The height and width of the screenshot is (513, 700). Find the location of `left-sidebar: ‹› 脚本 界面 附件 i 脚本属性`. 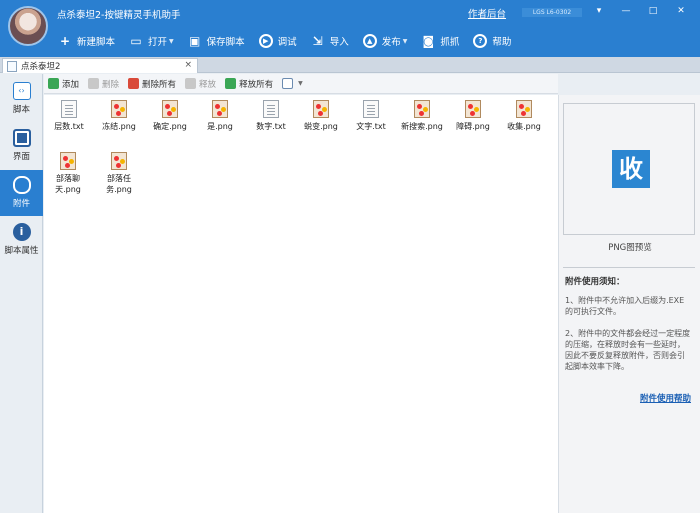

left-sidebar: ‹› 脚本 界面 附件 i 脚本属性 is located at coordinates (21, 293).